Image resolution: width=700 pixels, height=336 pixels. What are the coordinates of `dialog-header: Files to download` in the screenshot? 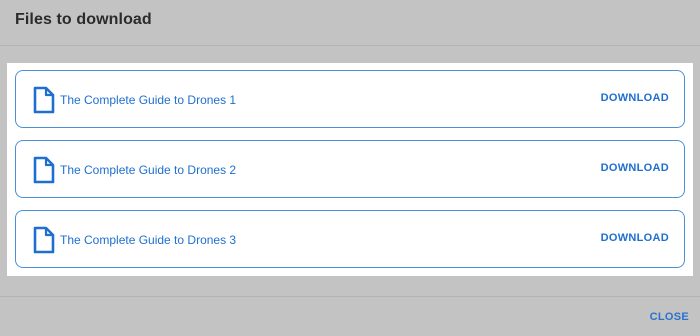 It's located at (350, 23).